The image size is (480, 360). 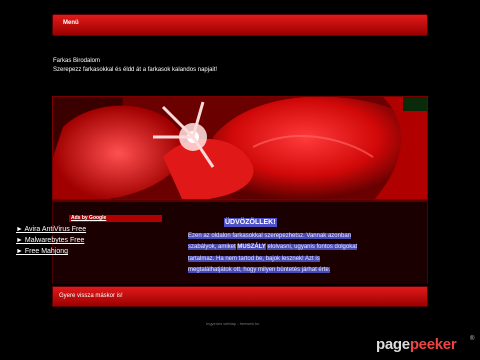 What do you see at coordinates (212, 247) in the screenshot?
I see `welcome-line: szabályok, amiket` at bounding box center [212, 247].